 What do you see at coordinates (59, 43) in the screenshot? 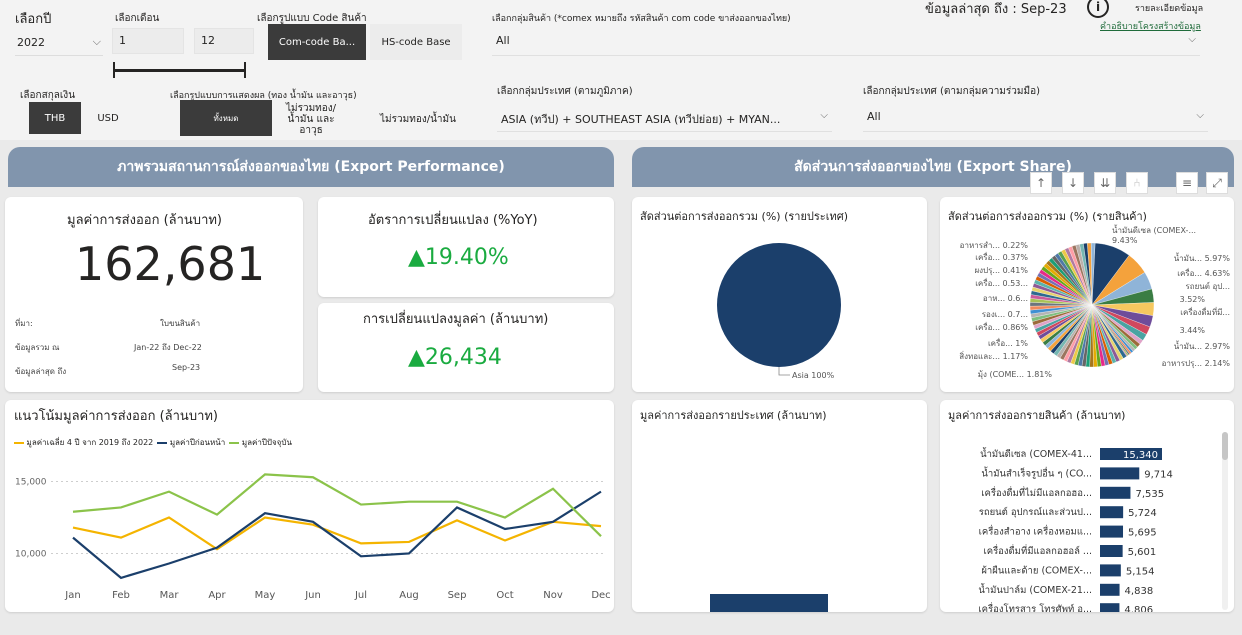
I see `year-select: 2022 ⌵` at bounding box center [59, 43].